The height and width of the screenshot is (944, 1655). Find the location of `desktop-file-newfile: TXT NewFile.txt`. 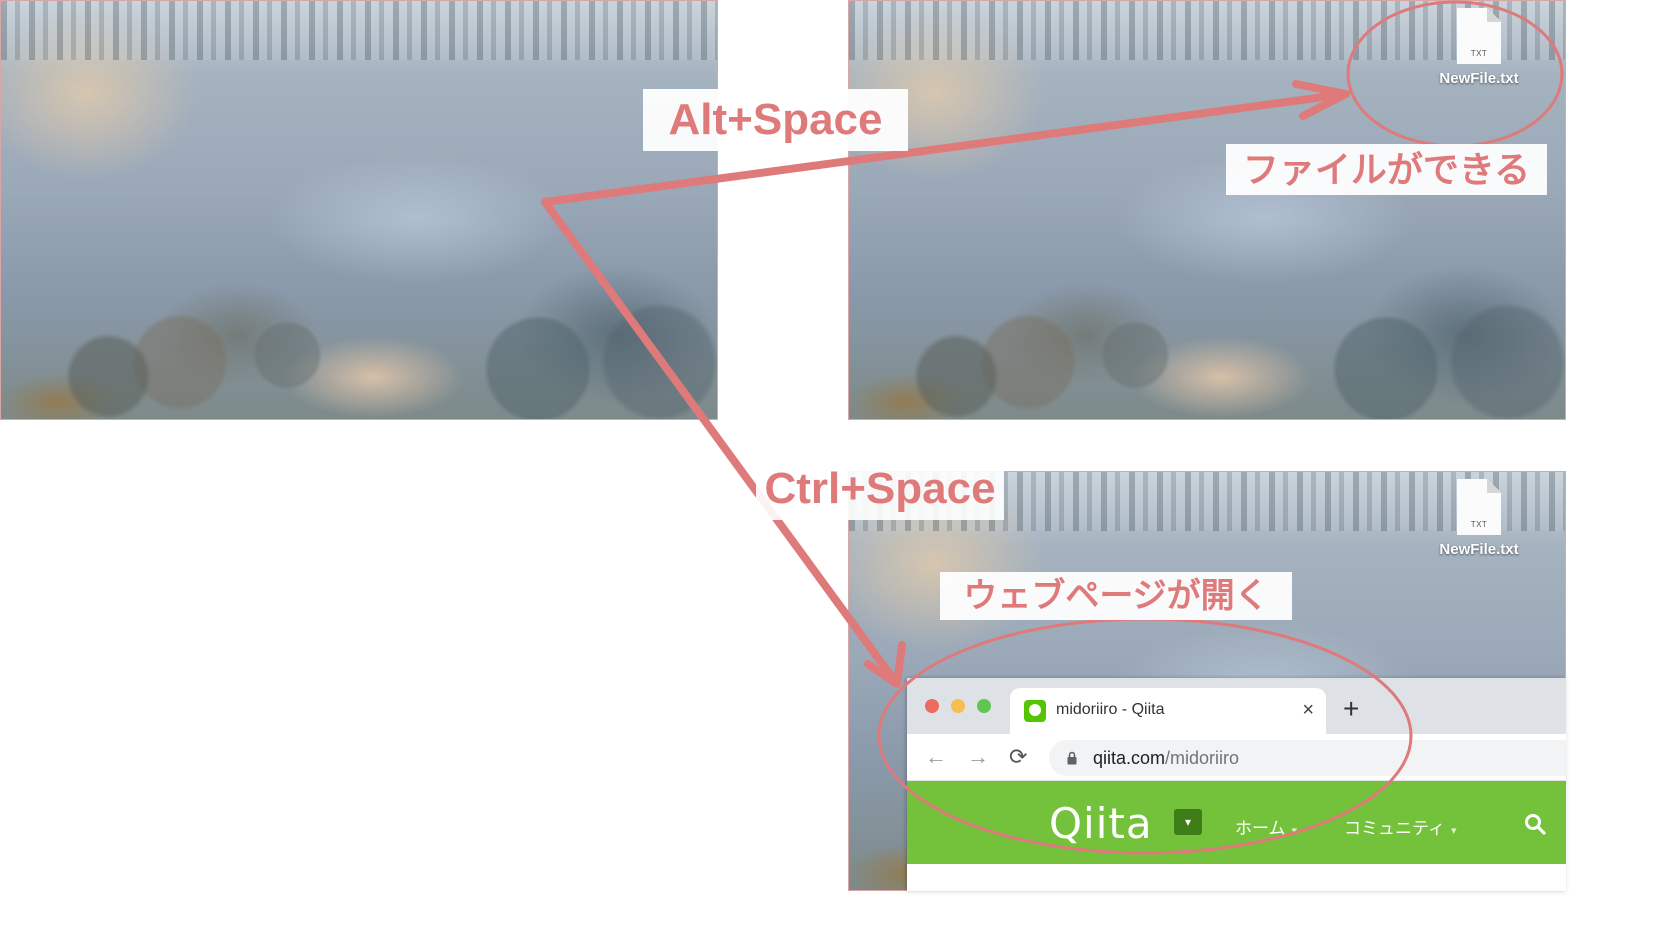

desktop-file-newfile: TXT NewFile.txt is located at coordinates (1479, 47).